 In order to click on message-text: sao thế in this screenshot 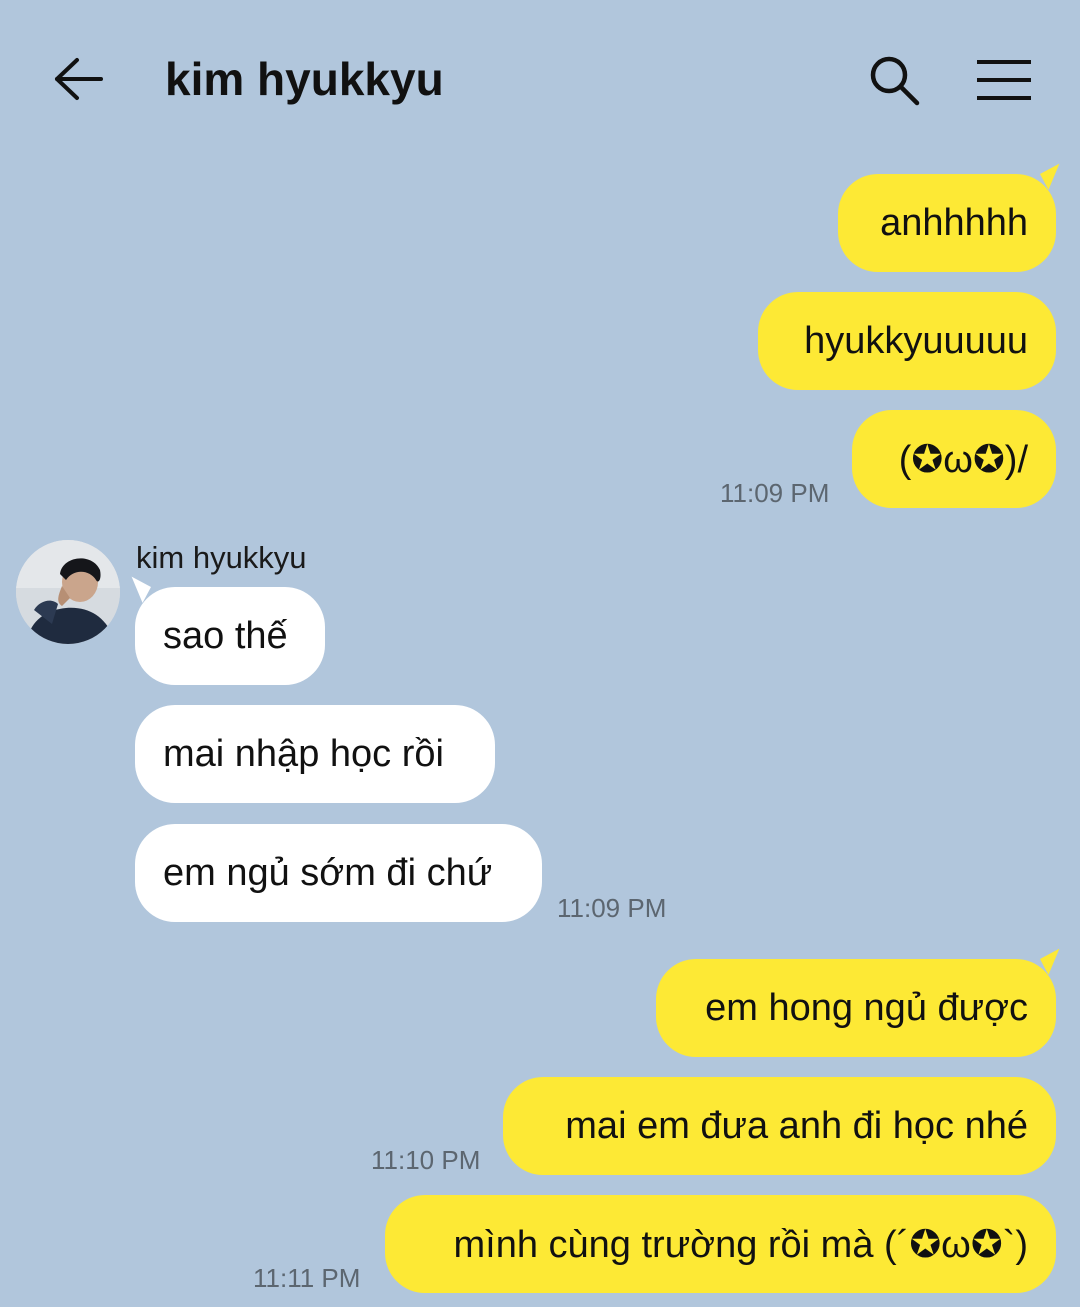, I will do `click(225, 635)`.